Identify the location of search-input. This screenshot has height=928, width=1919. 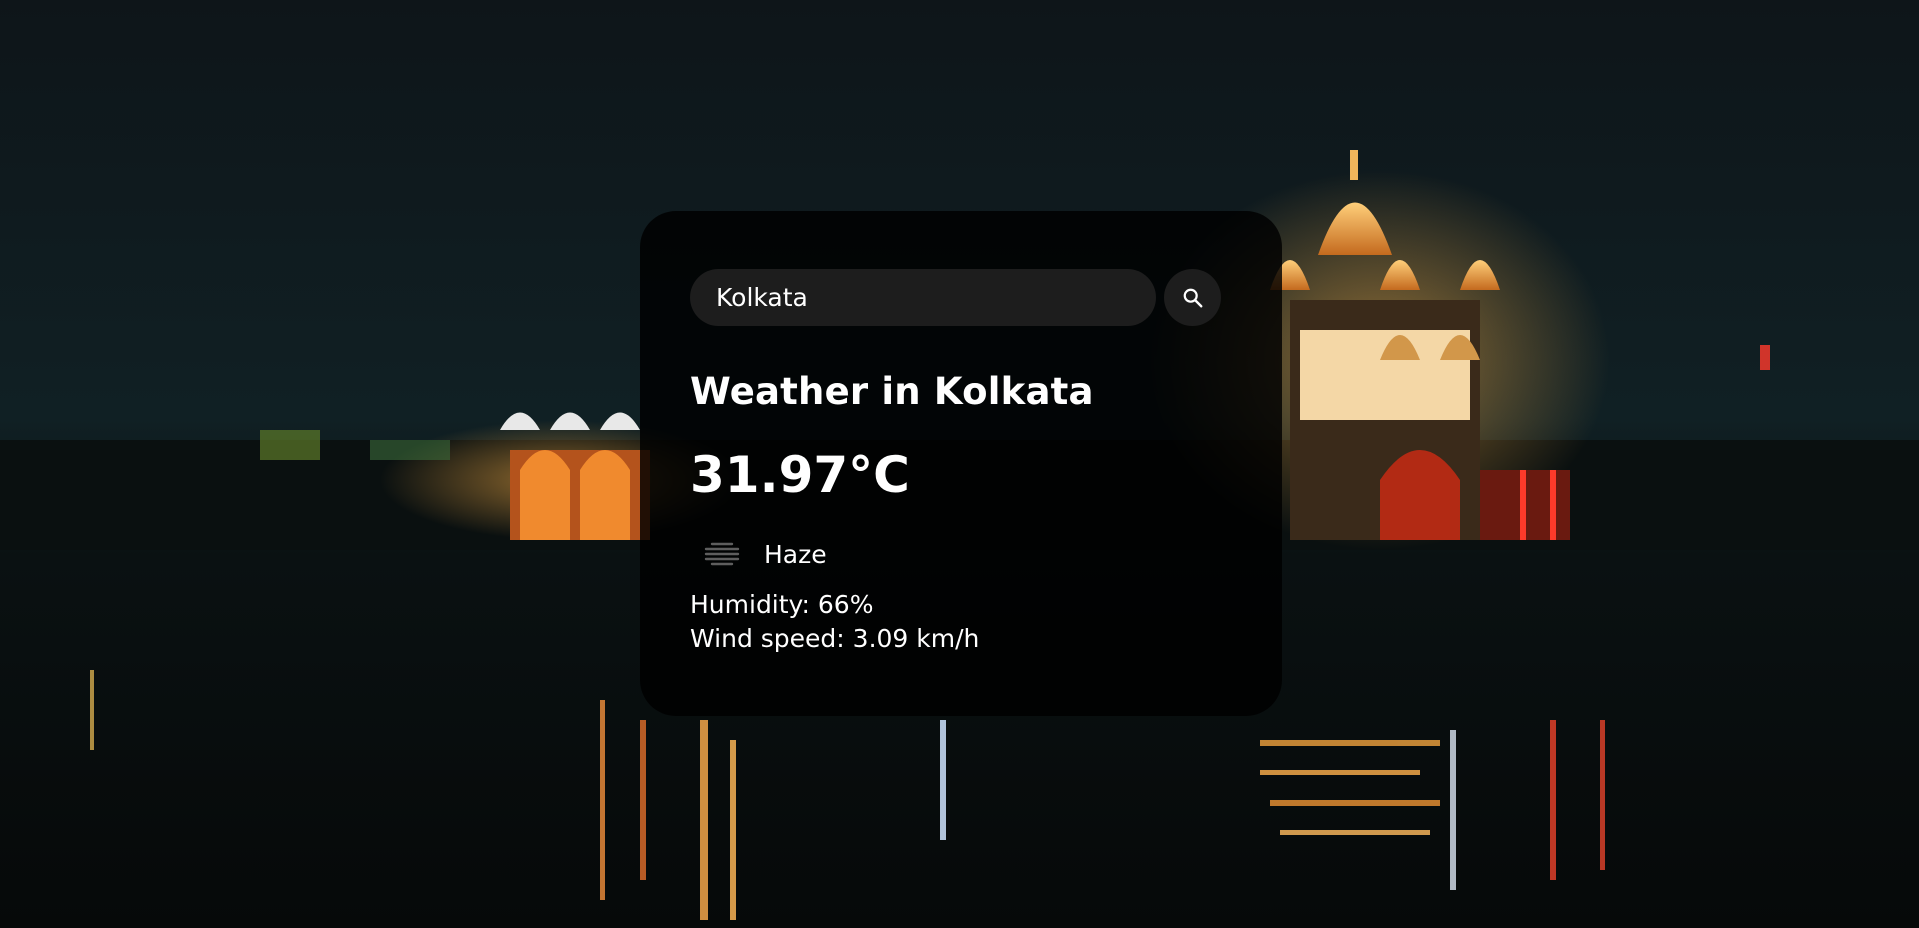
(923, 297).